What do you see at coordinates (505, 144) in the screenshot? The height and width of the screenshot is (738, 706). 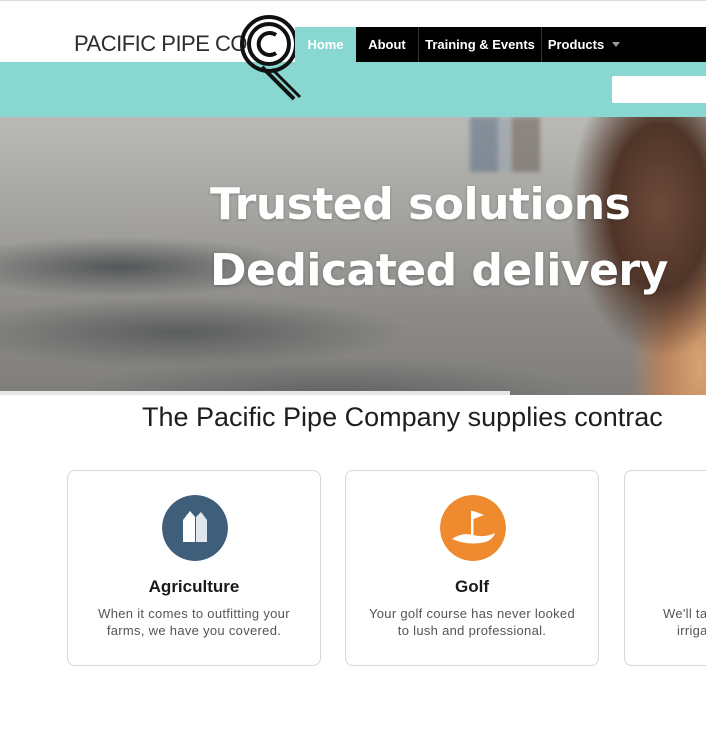 I see `hero-background-figure` at bounding box center [505, 144].